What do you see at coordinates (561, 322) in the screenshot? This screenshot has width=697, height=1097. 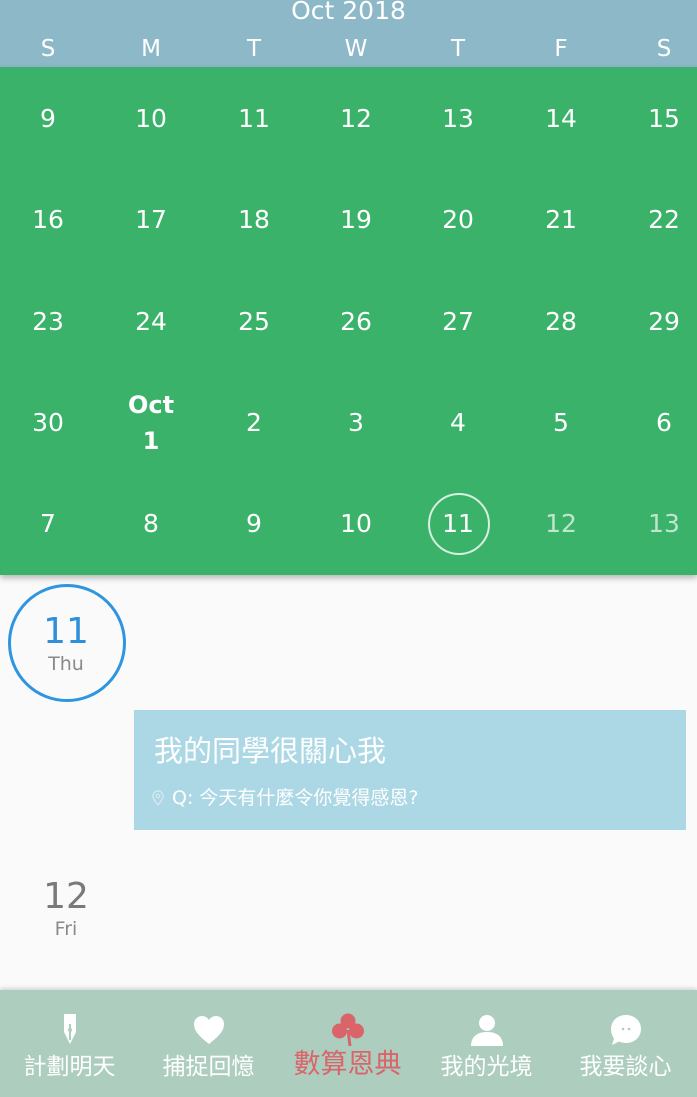 I see `day-cell: 28` at bounding box center [561, 322].